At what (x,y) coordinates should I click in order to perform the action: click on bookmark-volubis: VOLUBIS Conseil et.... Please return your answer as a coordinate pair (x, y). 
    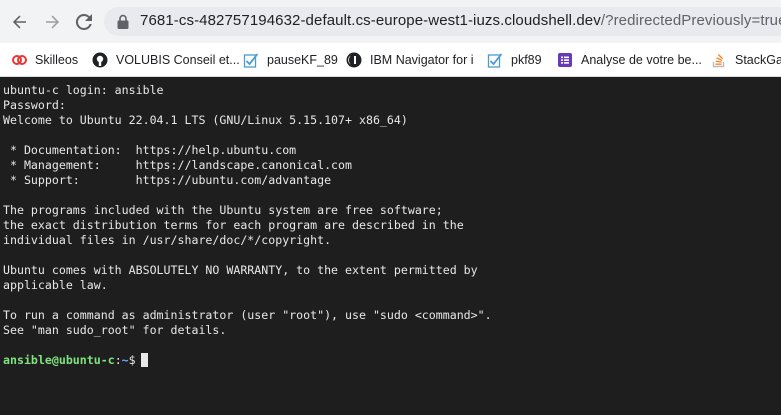
    Looking at the image, I should click on (166, 60).